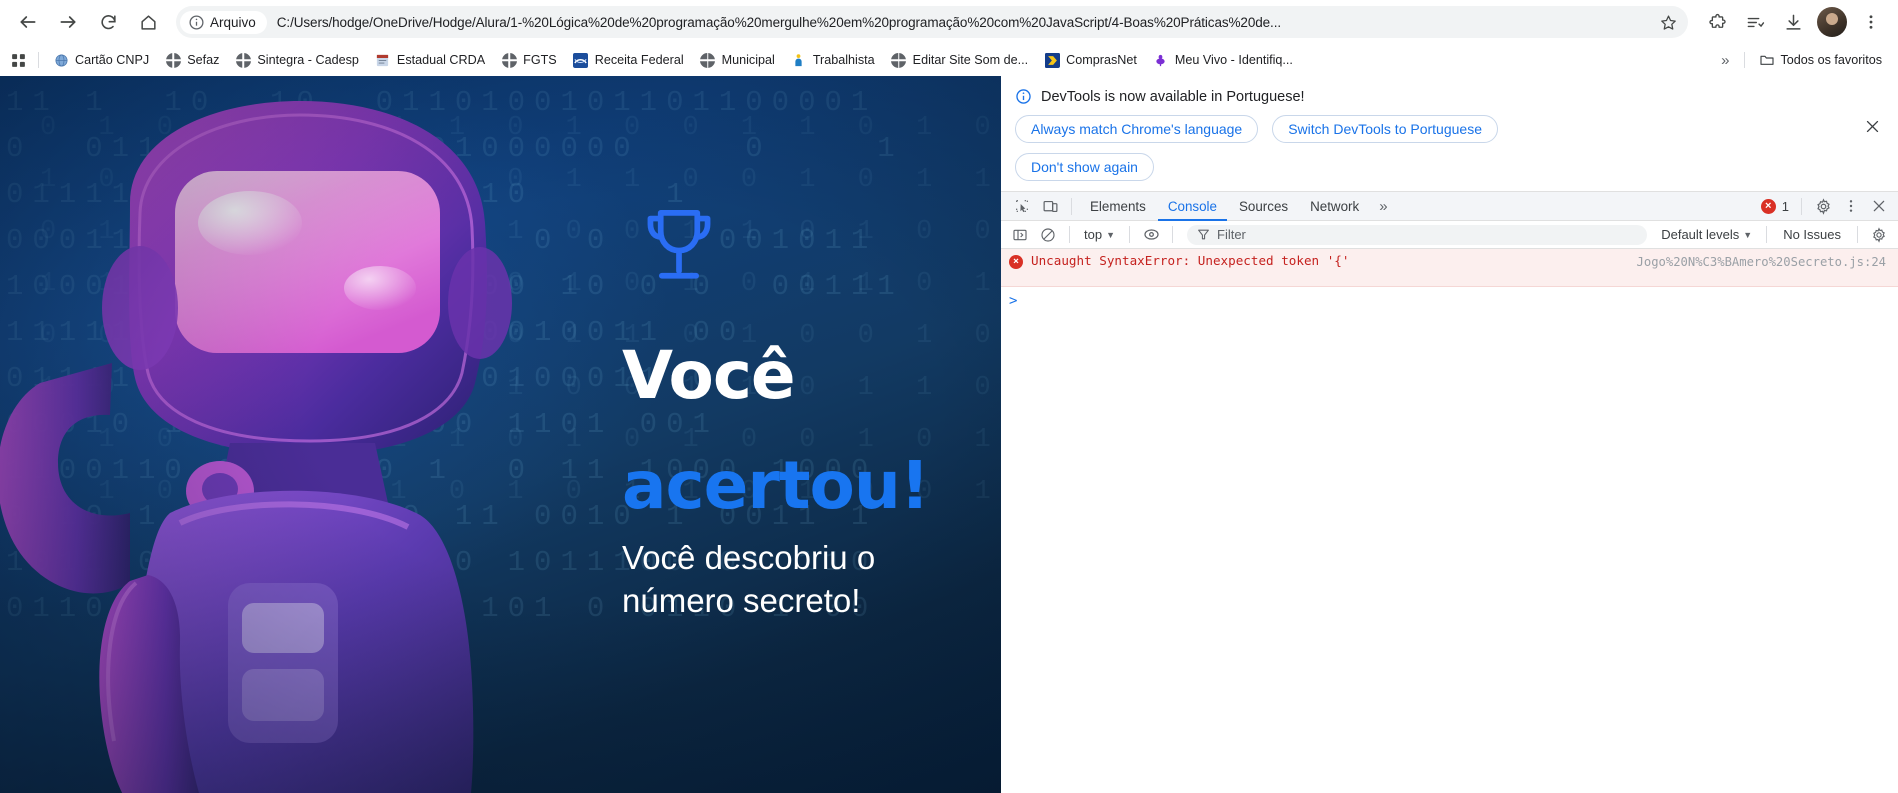 The width and height of the screenshot is (1898, 793). Describe the element at coordinates (1118, 206) in the screenshot. I see `tab-elements: Elements` at that location.